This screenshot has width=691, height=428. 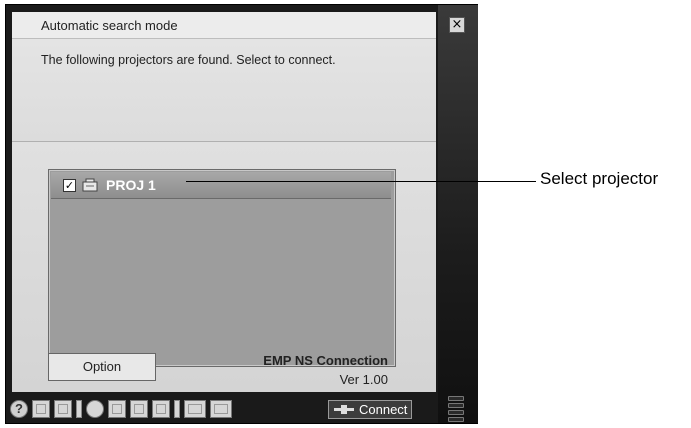 I want to click on no-signal-icon, so click(x=117, y=409).